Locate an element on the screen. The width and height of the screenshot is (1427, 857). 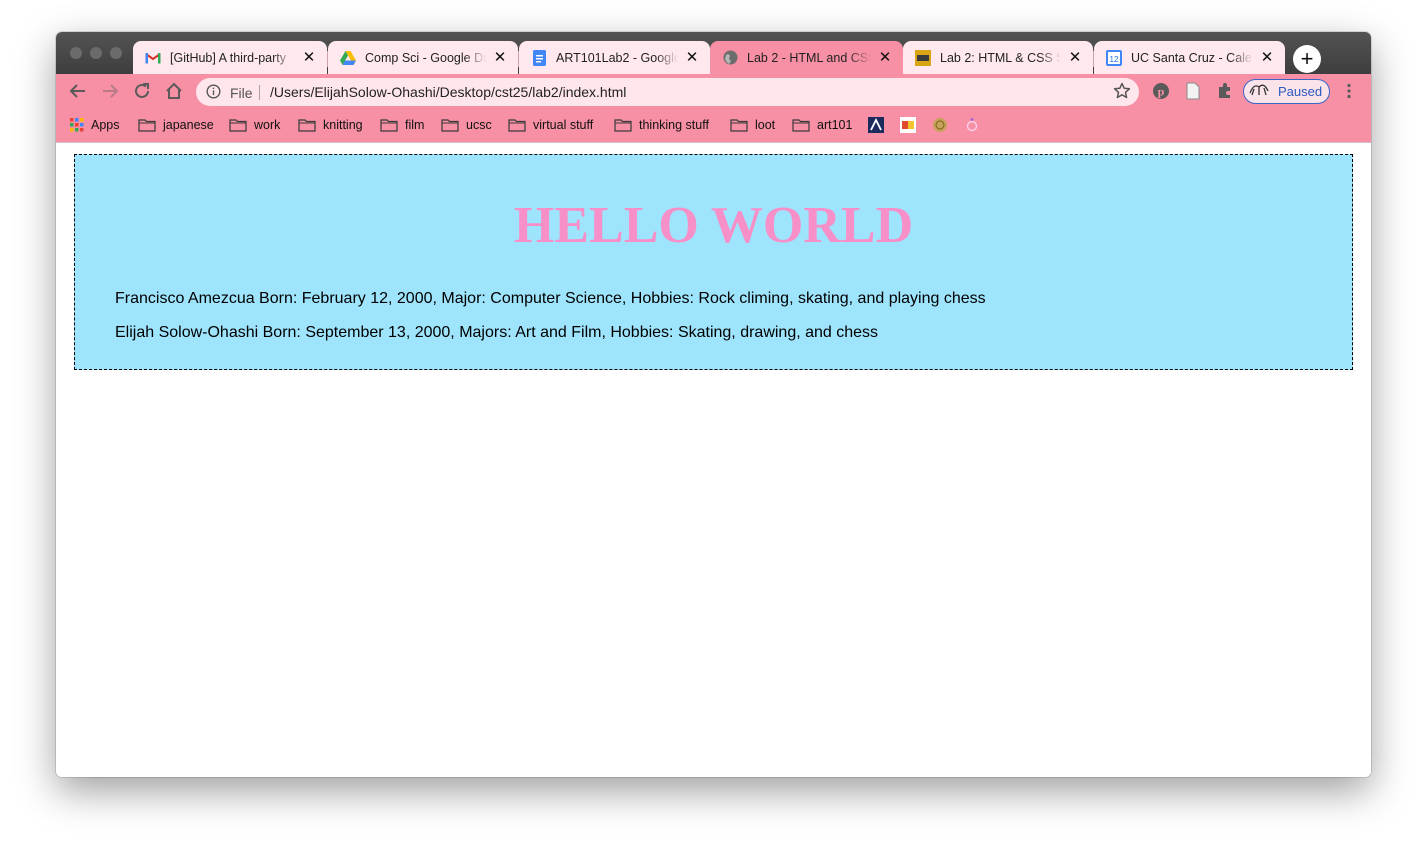
svg-text: 12 is located at coordinates (1114, 59).